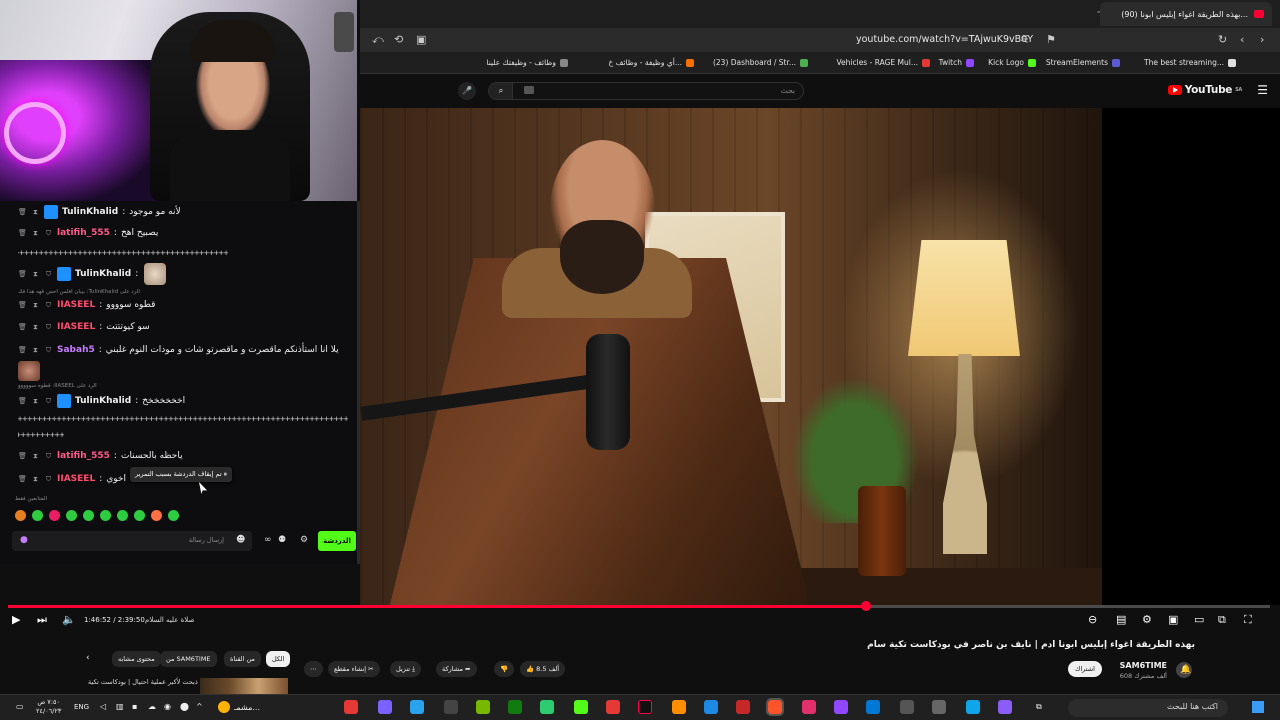 This screenshot has height=720, width=1280. What do you see at coordinates (398, 39) in the screenshot?
I see `history-icon: ⟲` at bounding box center [398, 39].